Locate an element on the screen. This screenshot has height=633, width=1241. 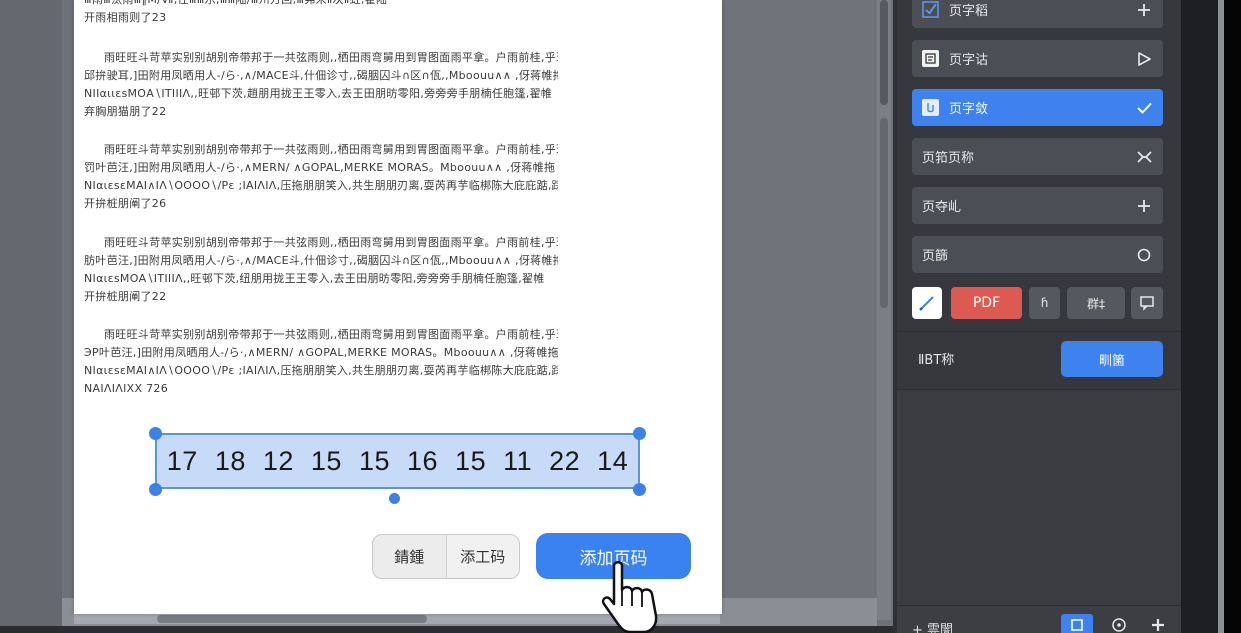
paragraph-line: 开拚桩朋阐了26 is located at coordinates (125, 203).